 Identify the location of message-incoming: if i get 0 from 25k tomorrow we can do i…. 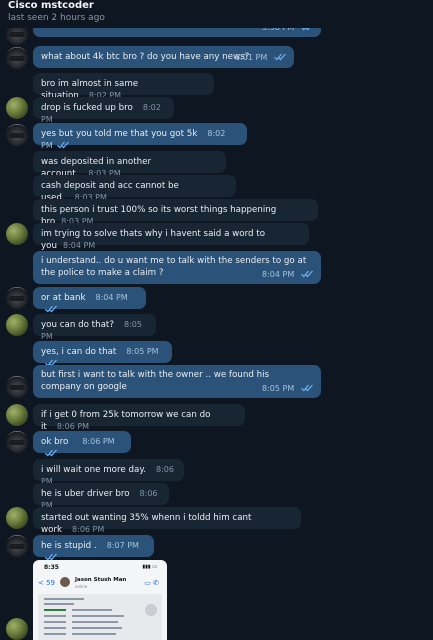
(139, 418).